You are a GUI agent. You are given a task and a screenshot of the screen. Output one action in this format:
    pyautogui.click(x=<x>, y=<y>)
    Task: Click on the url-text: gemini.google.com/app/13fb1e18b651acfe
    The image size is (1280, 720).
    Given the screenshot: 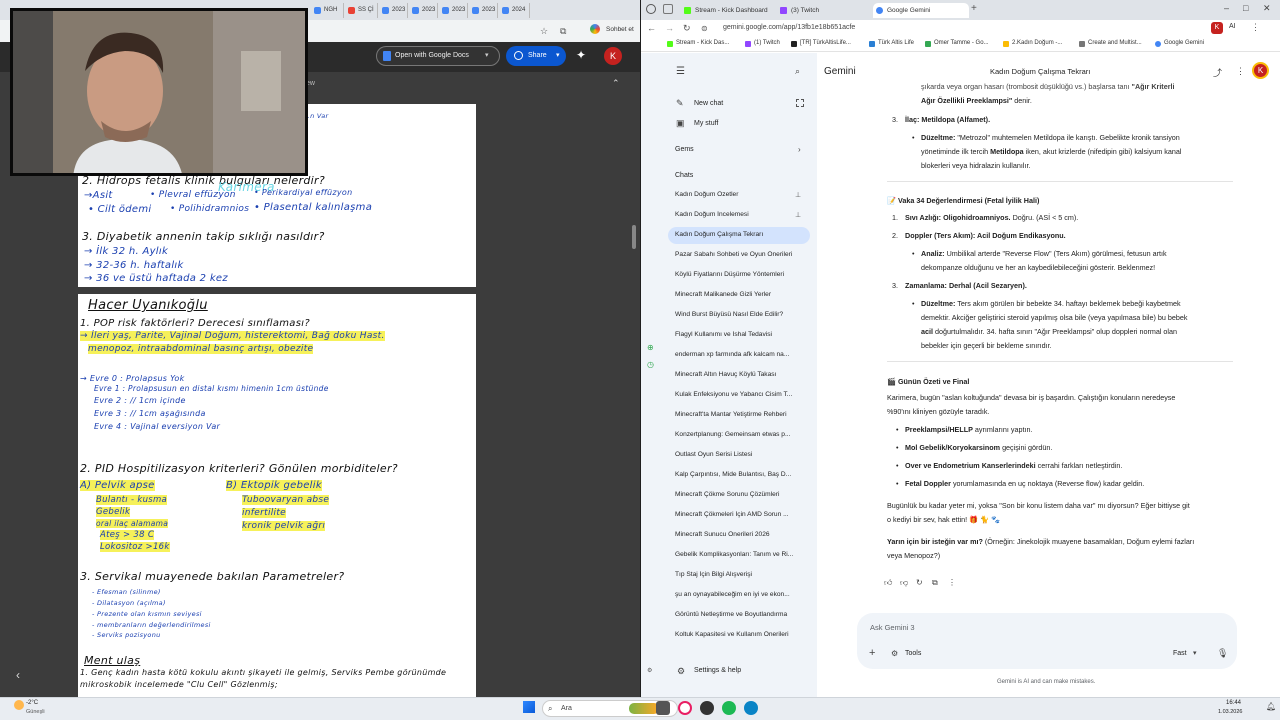 What is the action you would take?
    pyautogui.click(x=789, y=27)
    